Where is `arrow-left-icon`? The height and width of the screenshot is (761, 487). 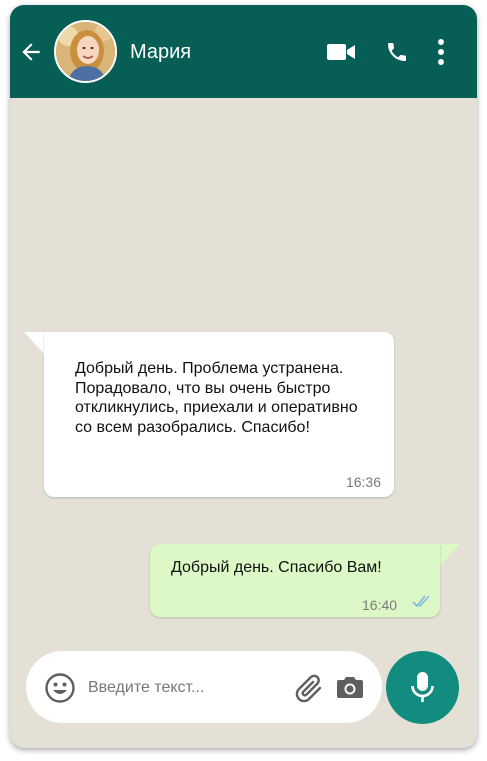 arrow-left-icon is located at coordinates (31, 52).